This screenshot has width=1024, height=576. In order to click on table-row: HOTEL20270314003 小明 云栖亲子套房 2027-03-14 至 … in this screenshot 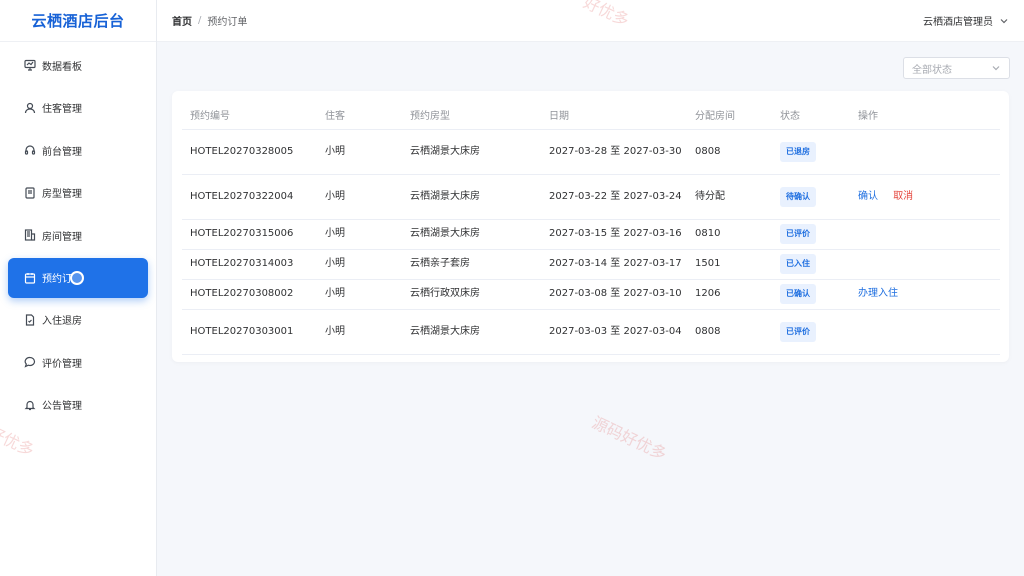, I will do `click(591, 264)`.